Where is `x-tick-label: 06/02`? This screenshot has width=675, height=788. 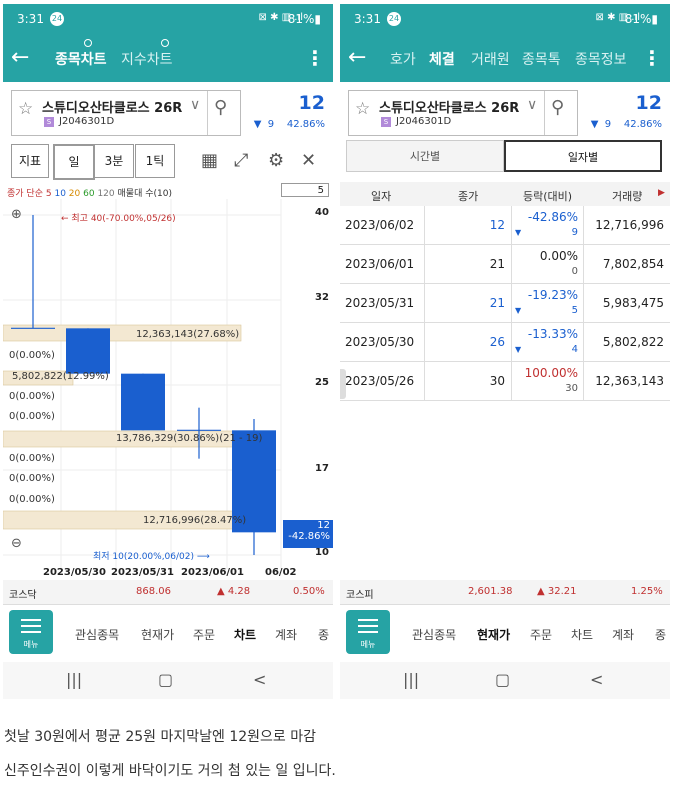 x-tick-label: 06/02 is located at coordinates (281, 572).